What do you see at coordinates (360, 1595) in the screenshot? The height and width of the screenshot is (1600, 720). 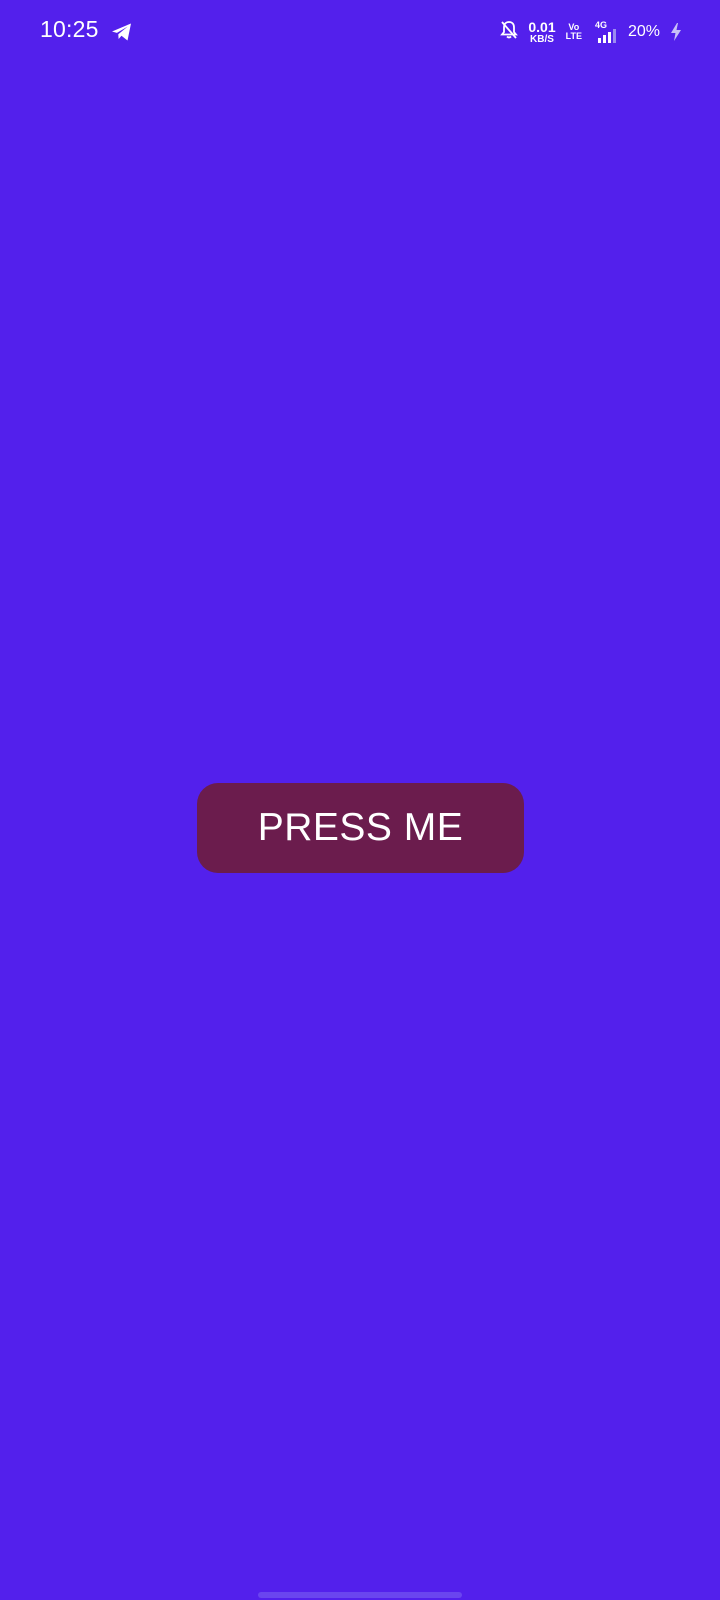 I see `gesture-navigation-bar` at bounding box center [360, 1595].